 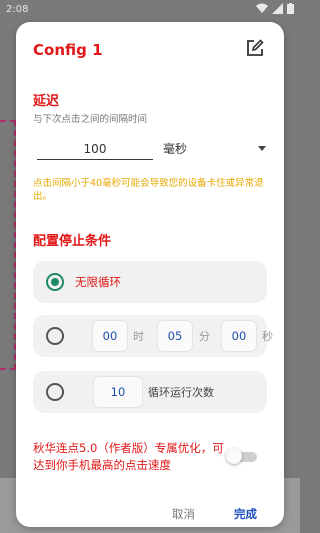 What do you see at coordinates (255, 48) in the screenshot?
I see `edit-icon` at bounding box center [255, 48].